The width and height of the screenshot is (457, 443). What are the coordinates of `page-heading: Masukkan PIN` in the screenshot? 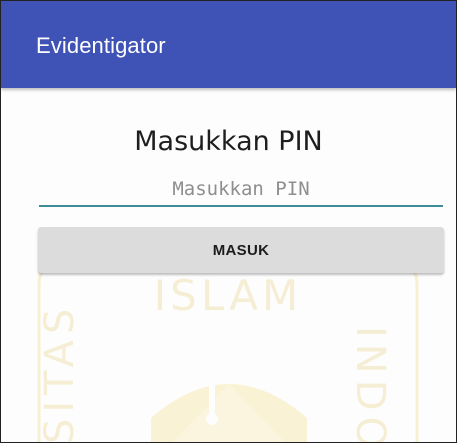 It's located at (228, 141).